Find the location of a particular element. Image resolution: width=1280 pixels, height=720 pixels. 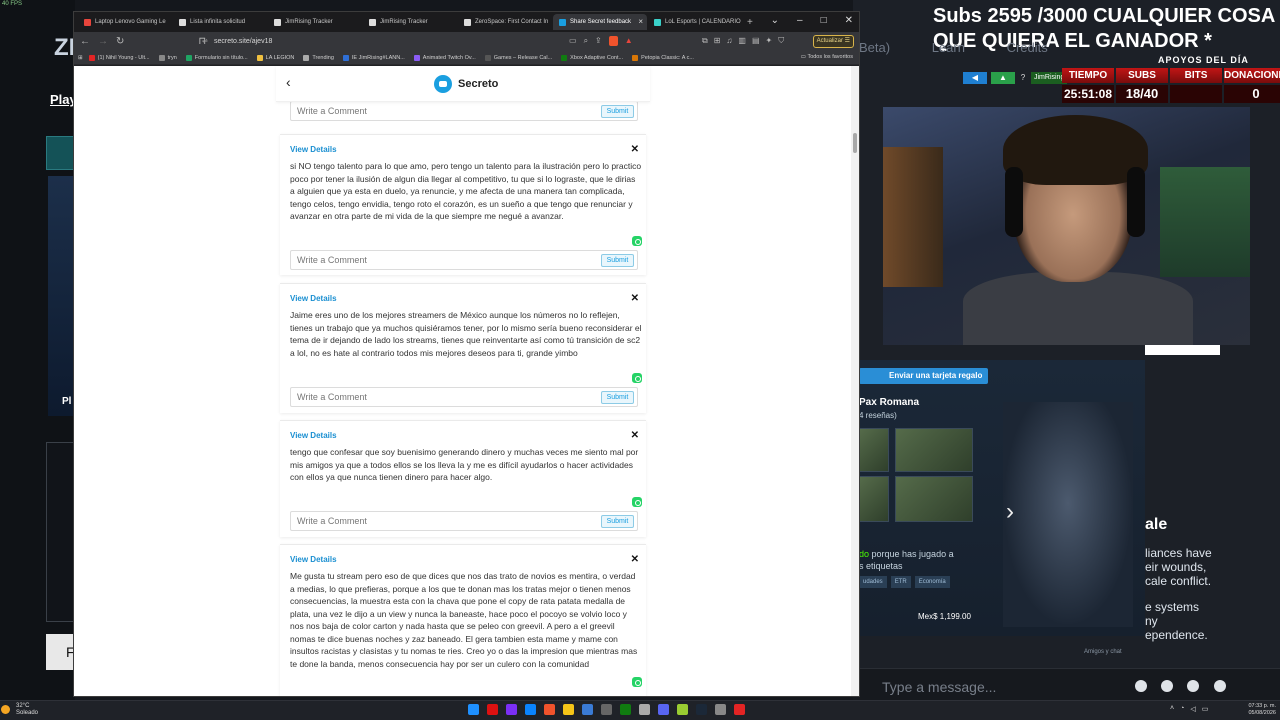

back-arrow-icon: ‹ is located at coordinates (288, 82).